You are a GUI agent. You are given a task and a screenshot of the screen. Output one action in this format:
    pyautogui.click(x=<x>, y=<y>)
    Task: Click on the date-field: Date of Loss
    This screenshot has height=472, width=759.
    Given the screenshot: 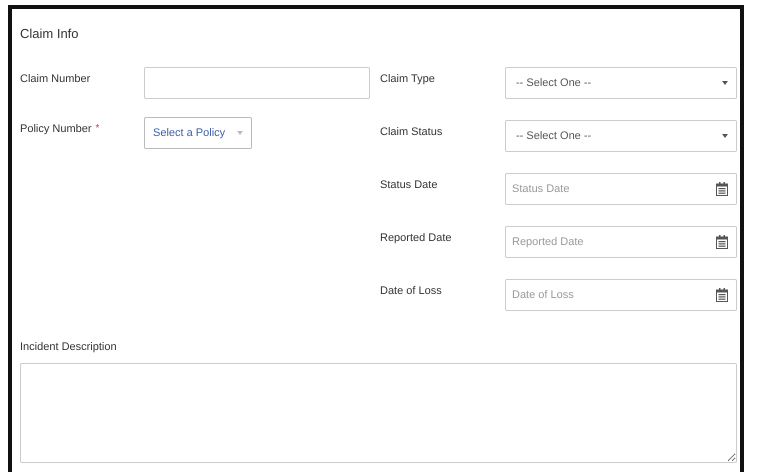 What is the action you would take?
    pyautogui.click(x=621, y=295)
    